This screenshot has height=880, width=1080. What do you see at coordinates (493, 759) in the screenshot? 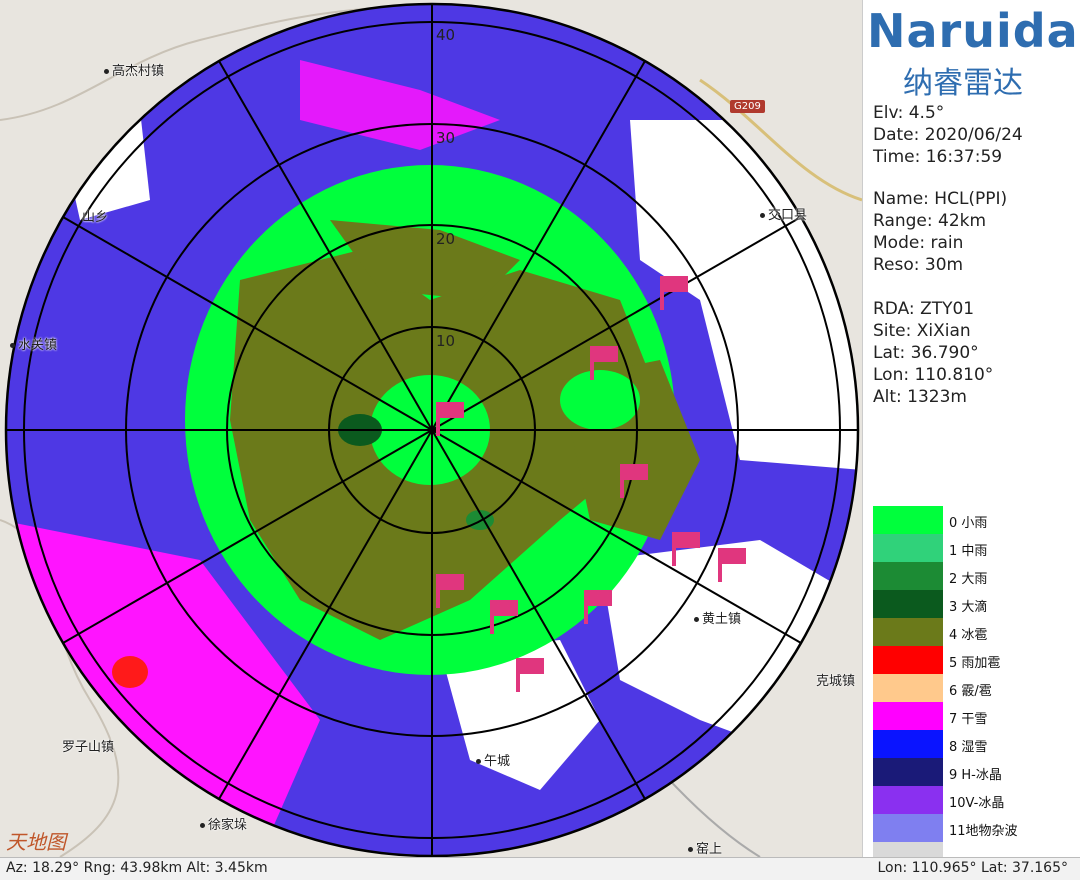
I see `place-label: 午城` at bounding box center [493, 759].